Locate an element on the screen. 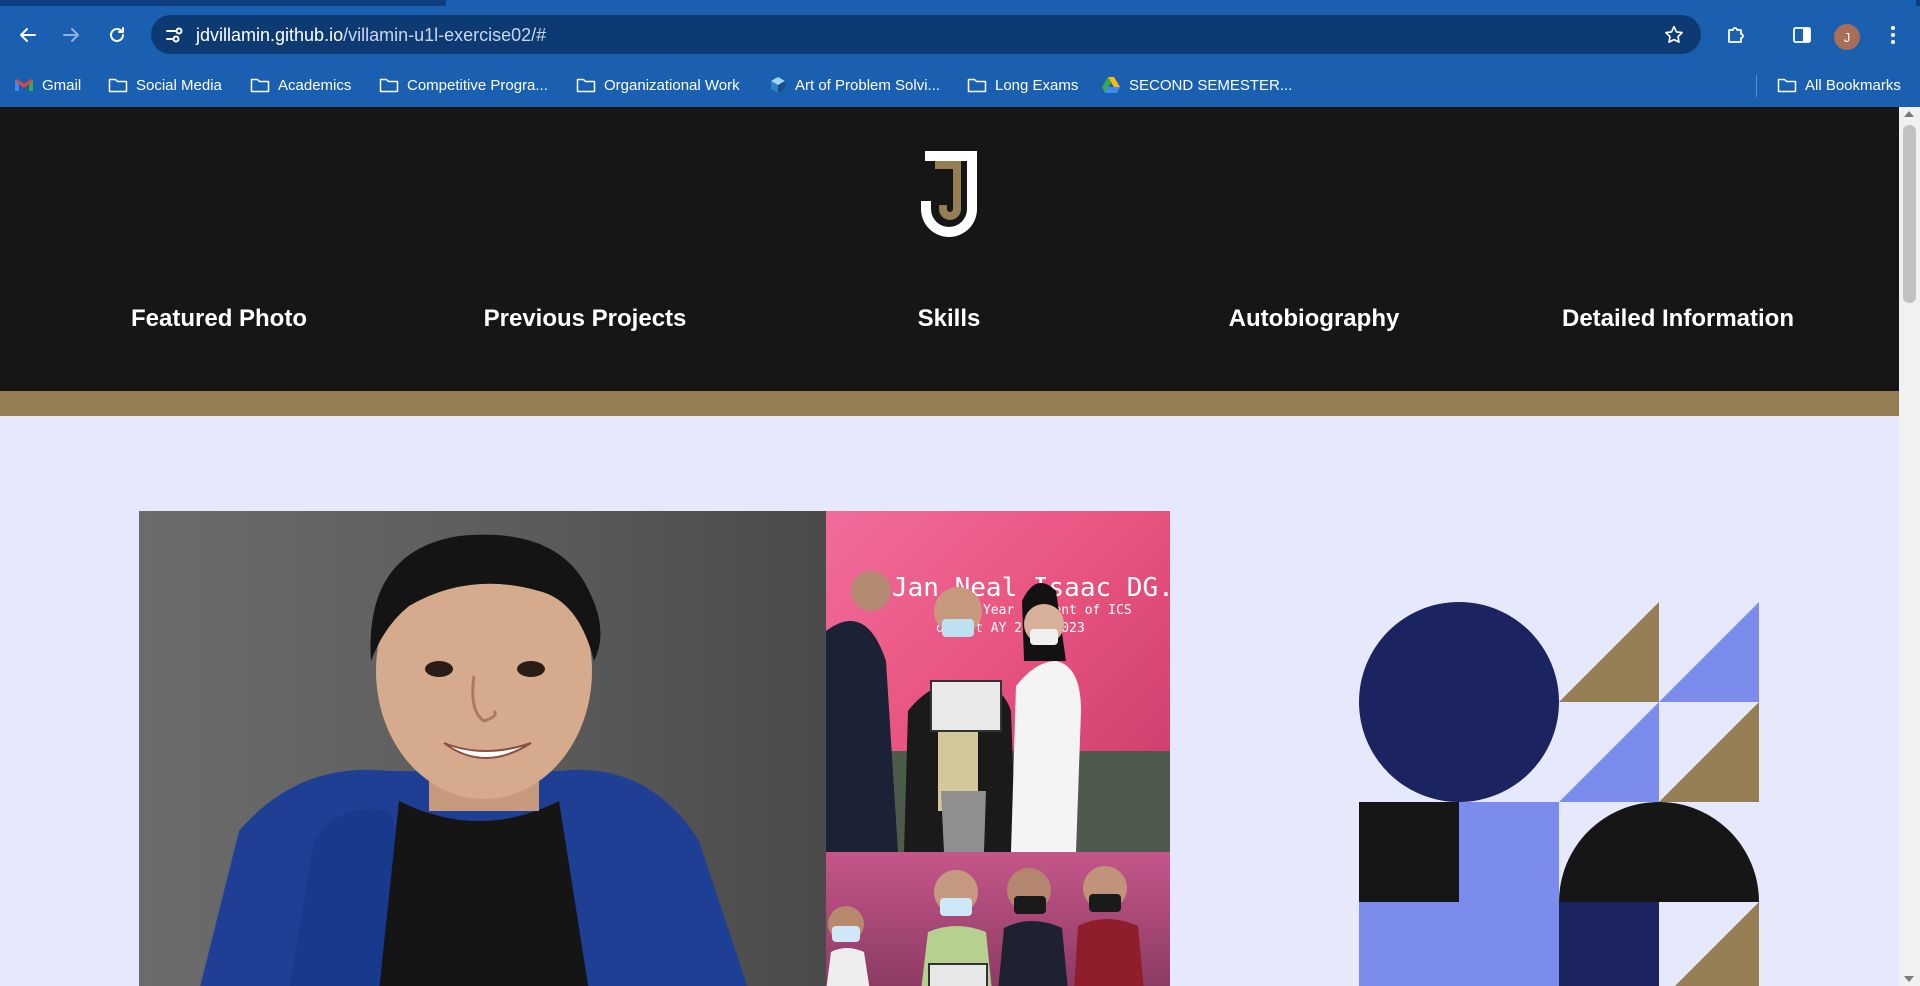 The height and width of the screenshot is (986, 1920). url-path: /villamin-u1l-exercise02/# is located at coordinates (445, 35).